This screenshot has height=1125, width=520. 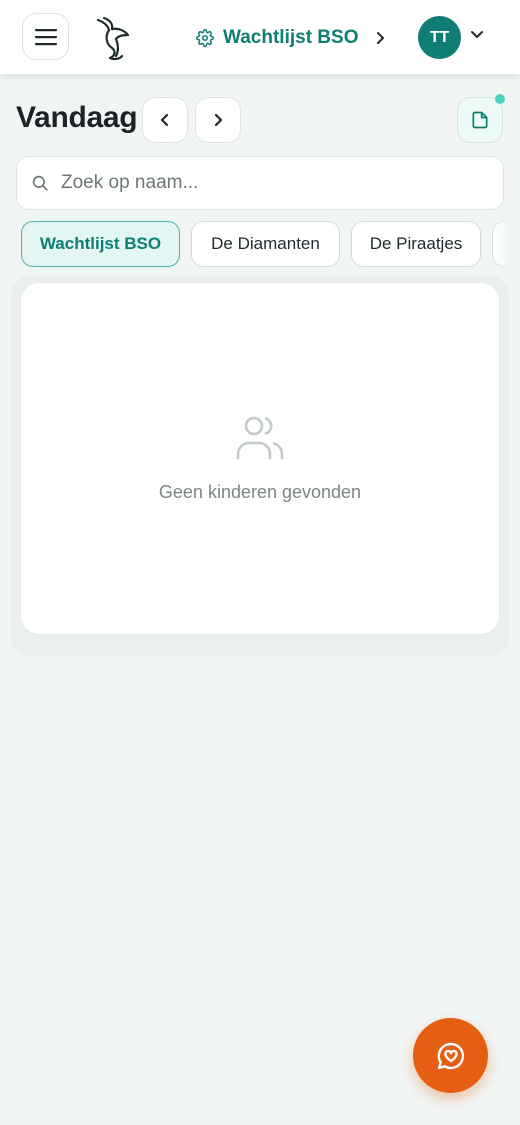 I want to click on search-bar, so click(x=260, y=183).